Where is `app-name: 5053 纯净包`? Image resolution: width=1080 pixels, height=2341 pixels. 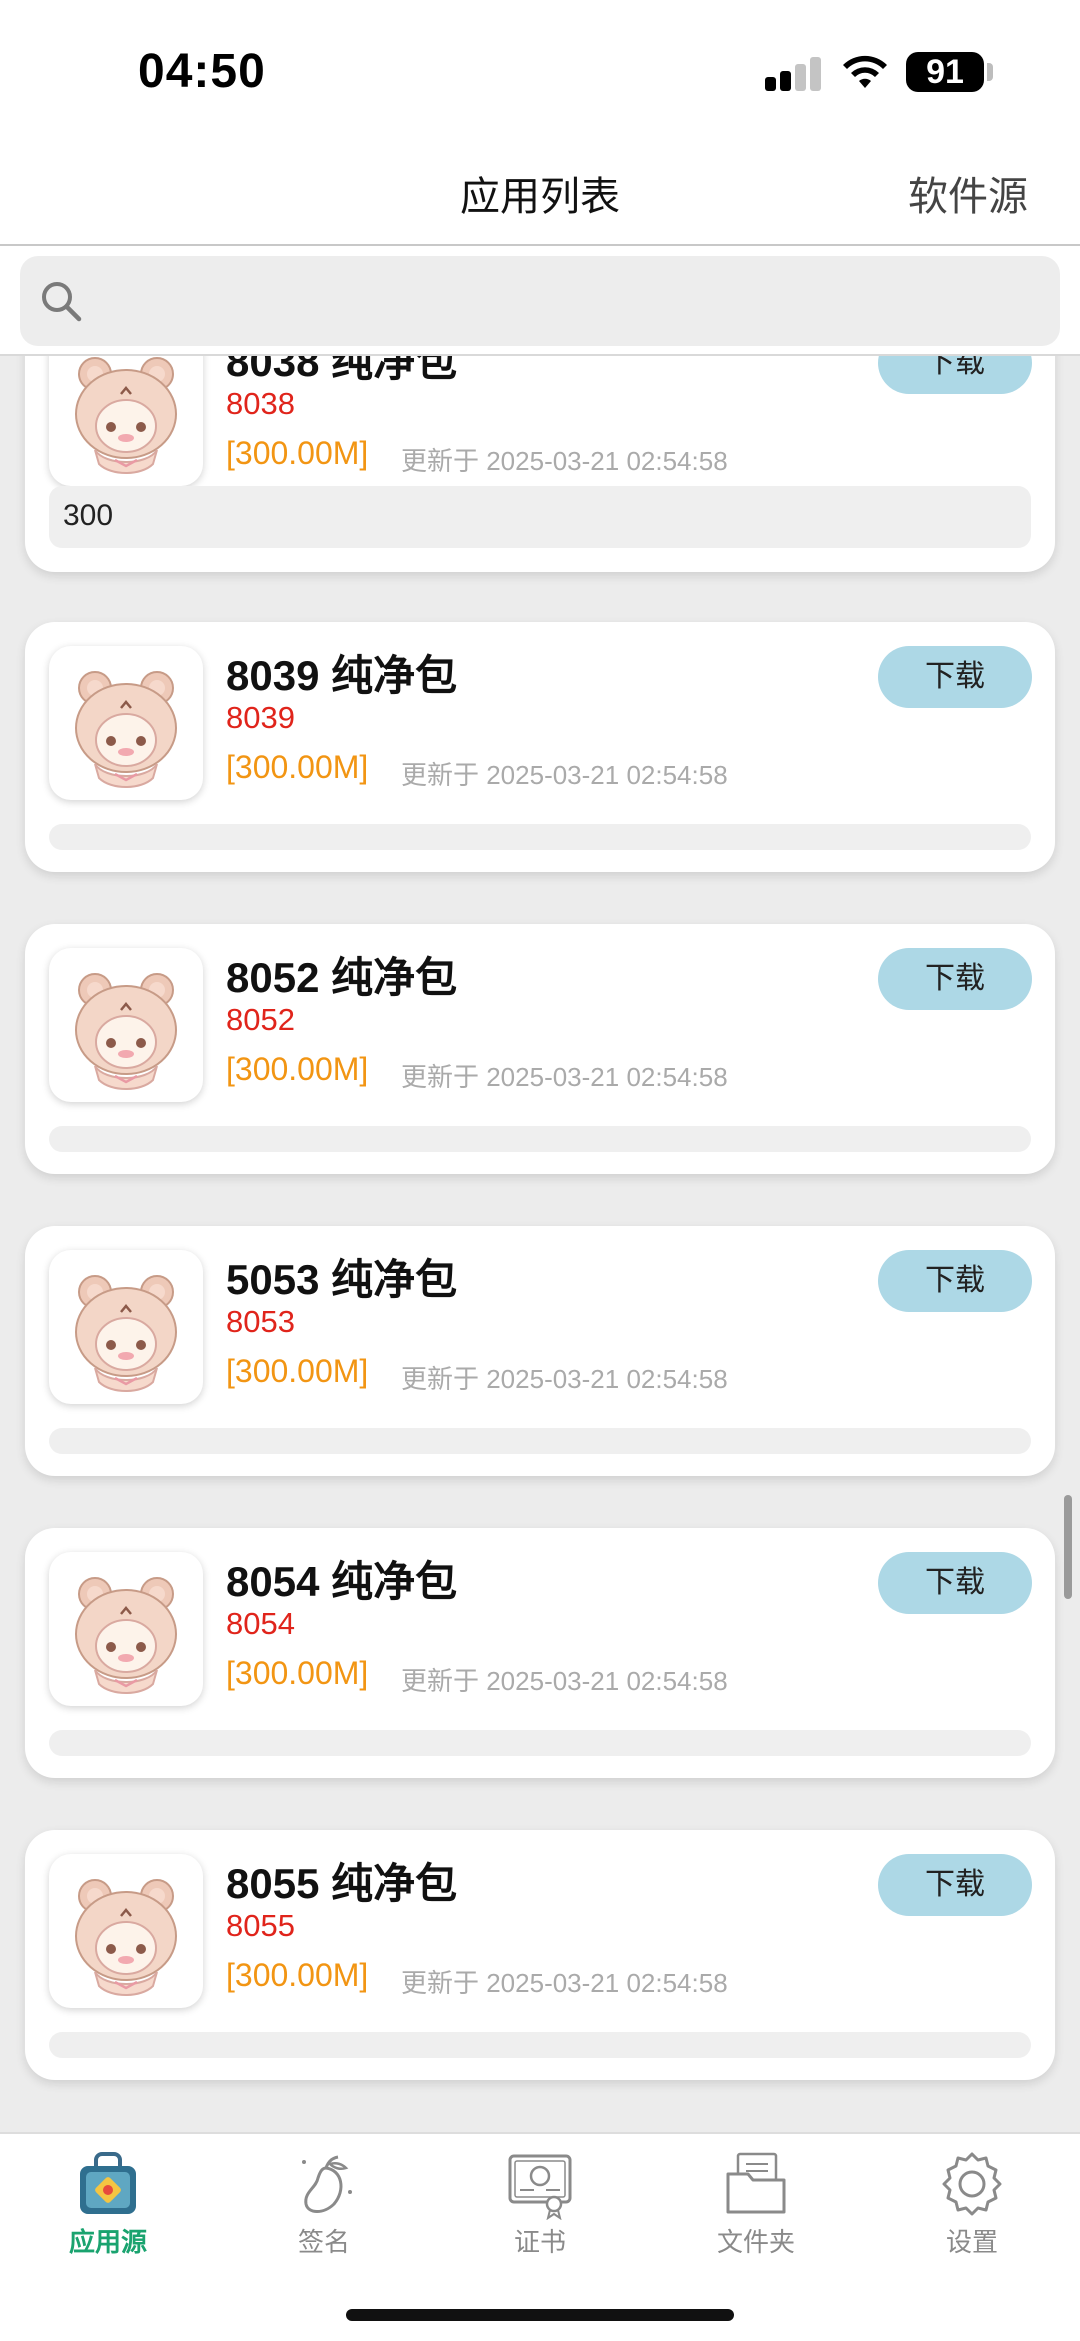
app-name: 5053 纯净包 is located at coordinates (342, 1279).